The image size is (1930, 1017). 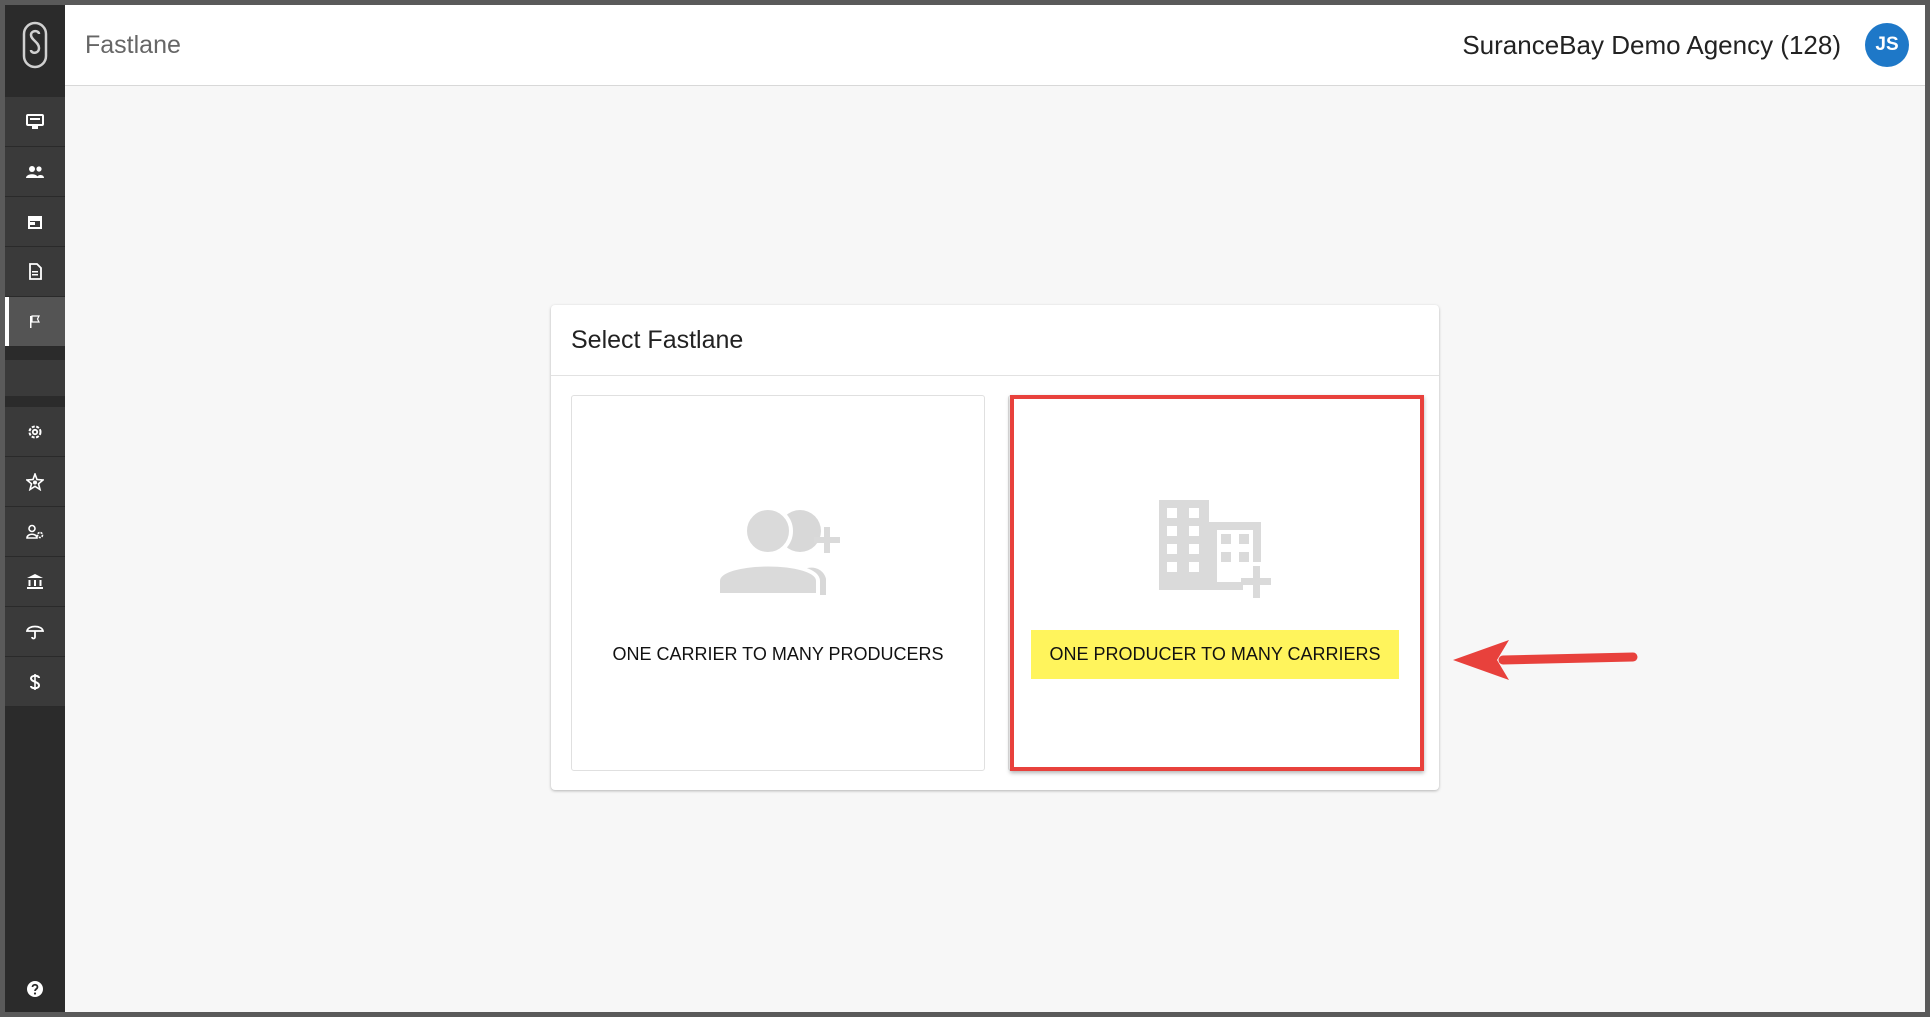 I want to click on sidebar-item-awards, so click(x=35, y=482).